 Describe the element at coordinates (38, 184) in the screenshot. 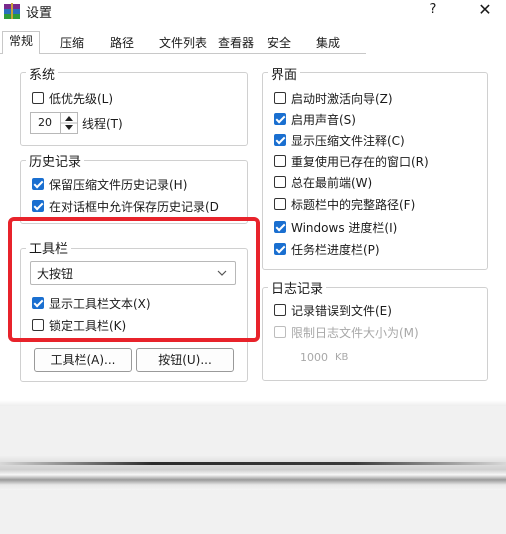

I see `keep-history-checkbox` at that location.